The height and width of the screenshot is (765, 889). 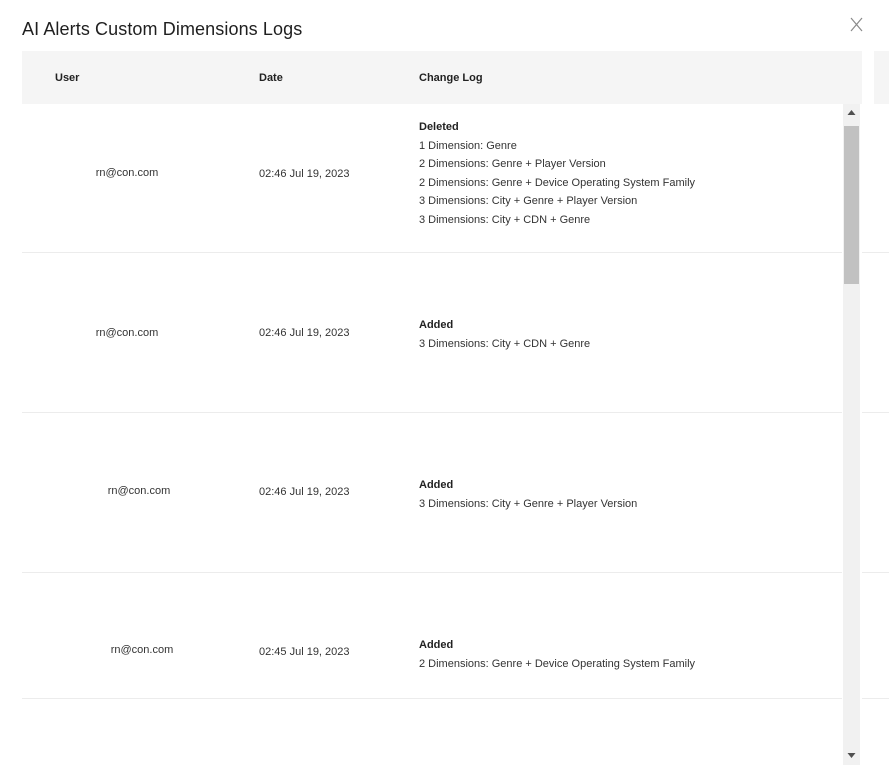 I want to click on column-header-date: Date, so click(x=271, y=78).